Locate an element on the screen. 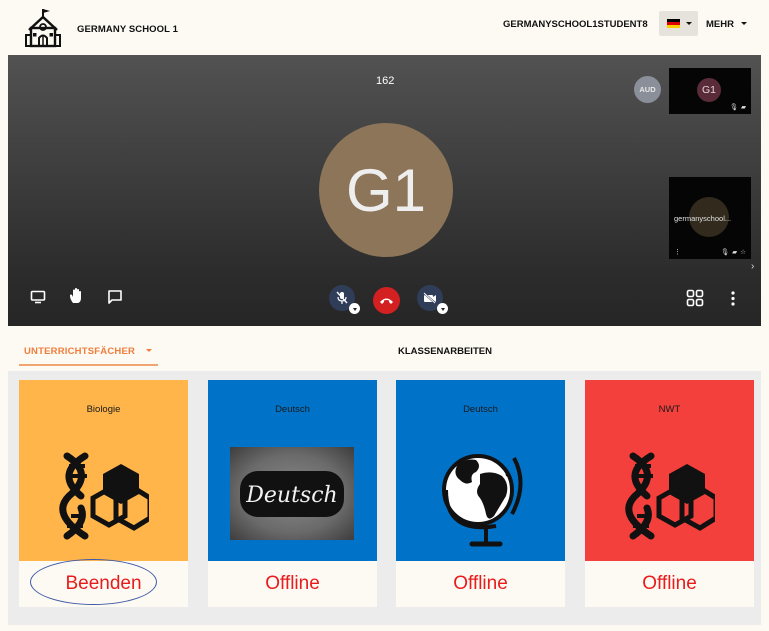 The height and width of the screenshot is (631, 769). globe-icon is located at coordinates (482, 500).